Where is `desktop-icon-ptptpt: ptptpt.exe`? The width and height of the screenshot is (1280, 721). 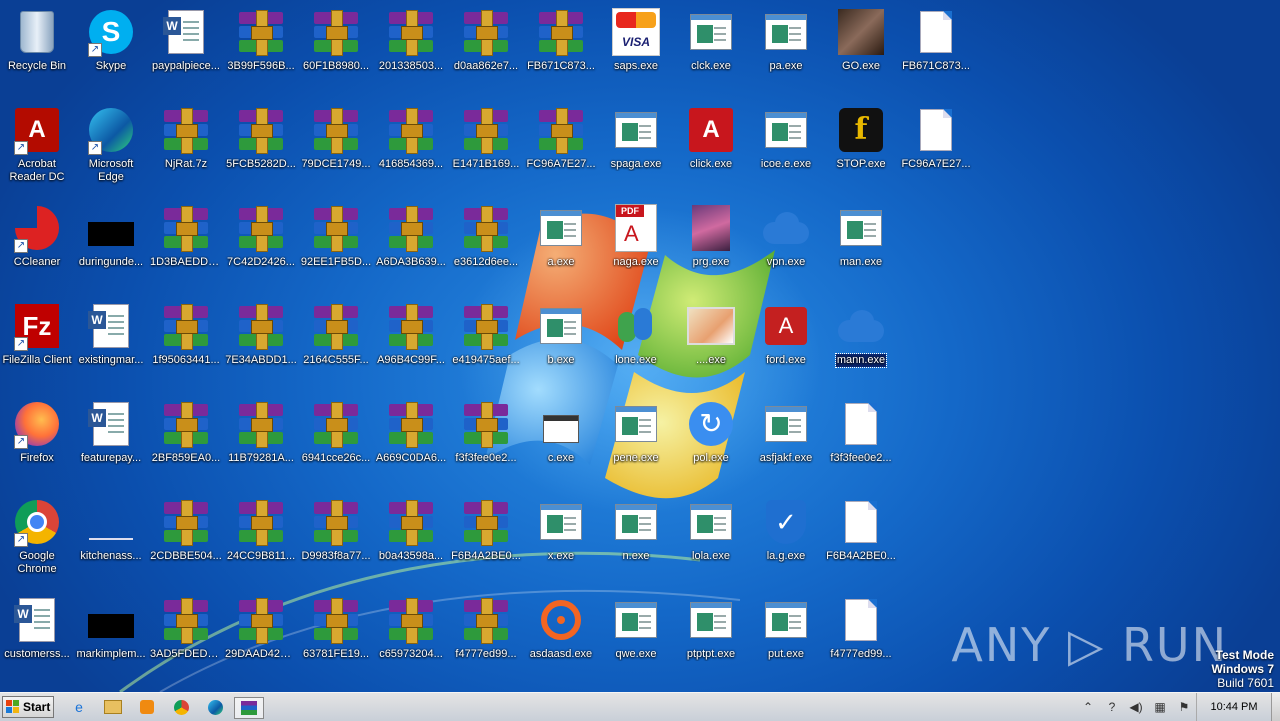 desktop-icon-ptptpt: ptptpt.exe is located at coordinates (711, 637).